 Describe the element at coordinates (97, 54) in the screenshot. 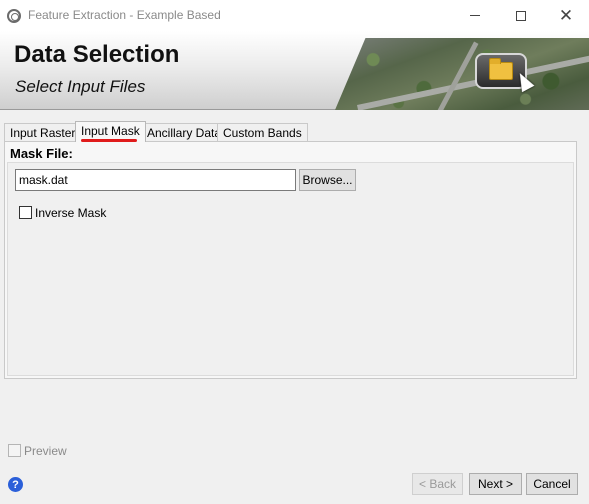

I see `page-title: Data Selection` at that location.